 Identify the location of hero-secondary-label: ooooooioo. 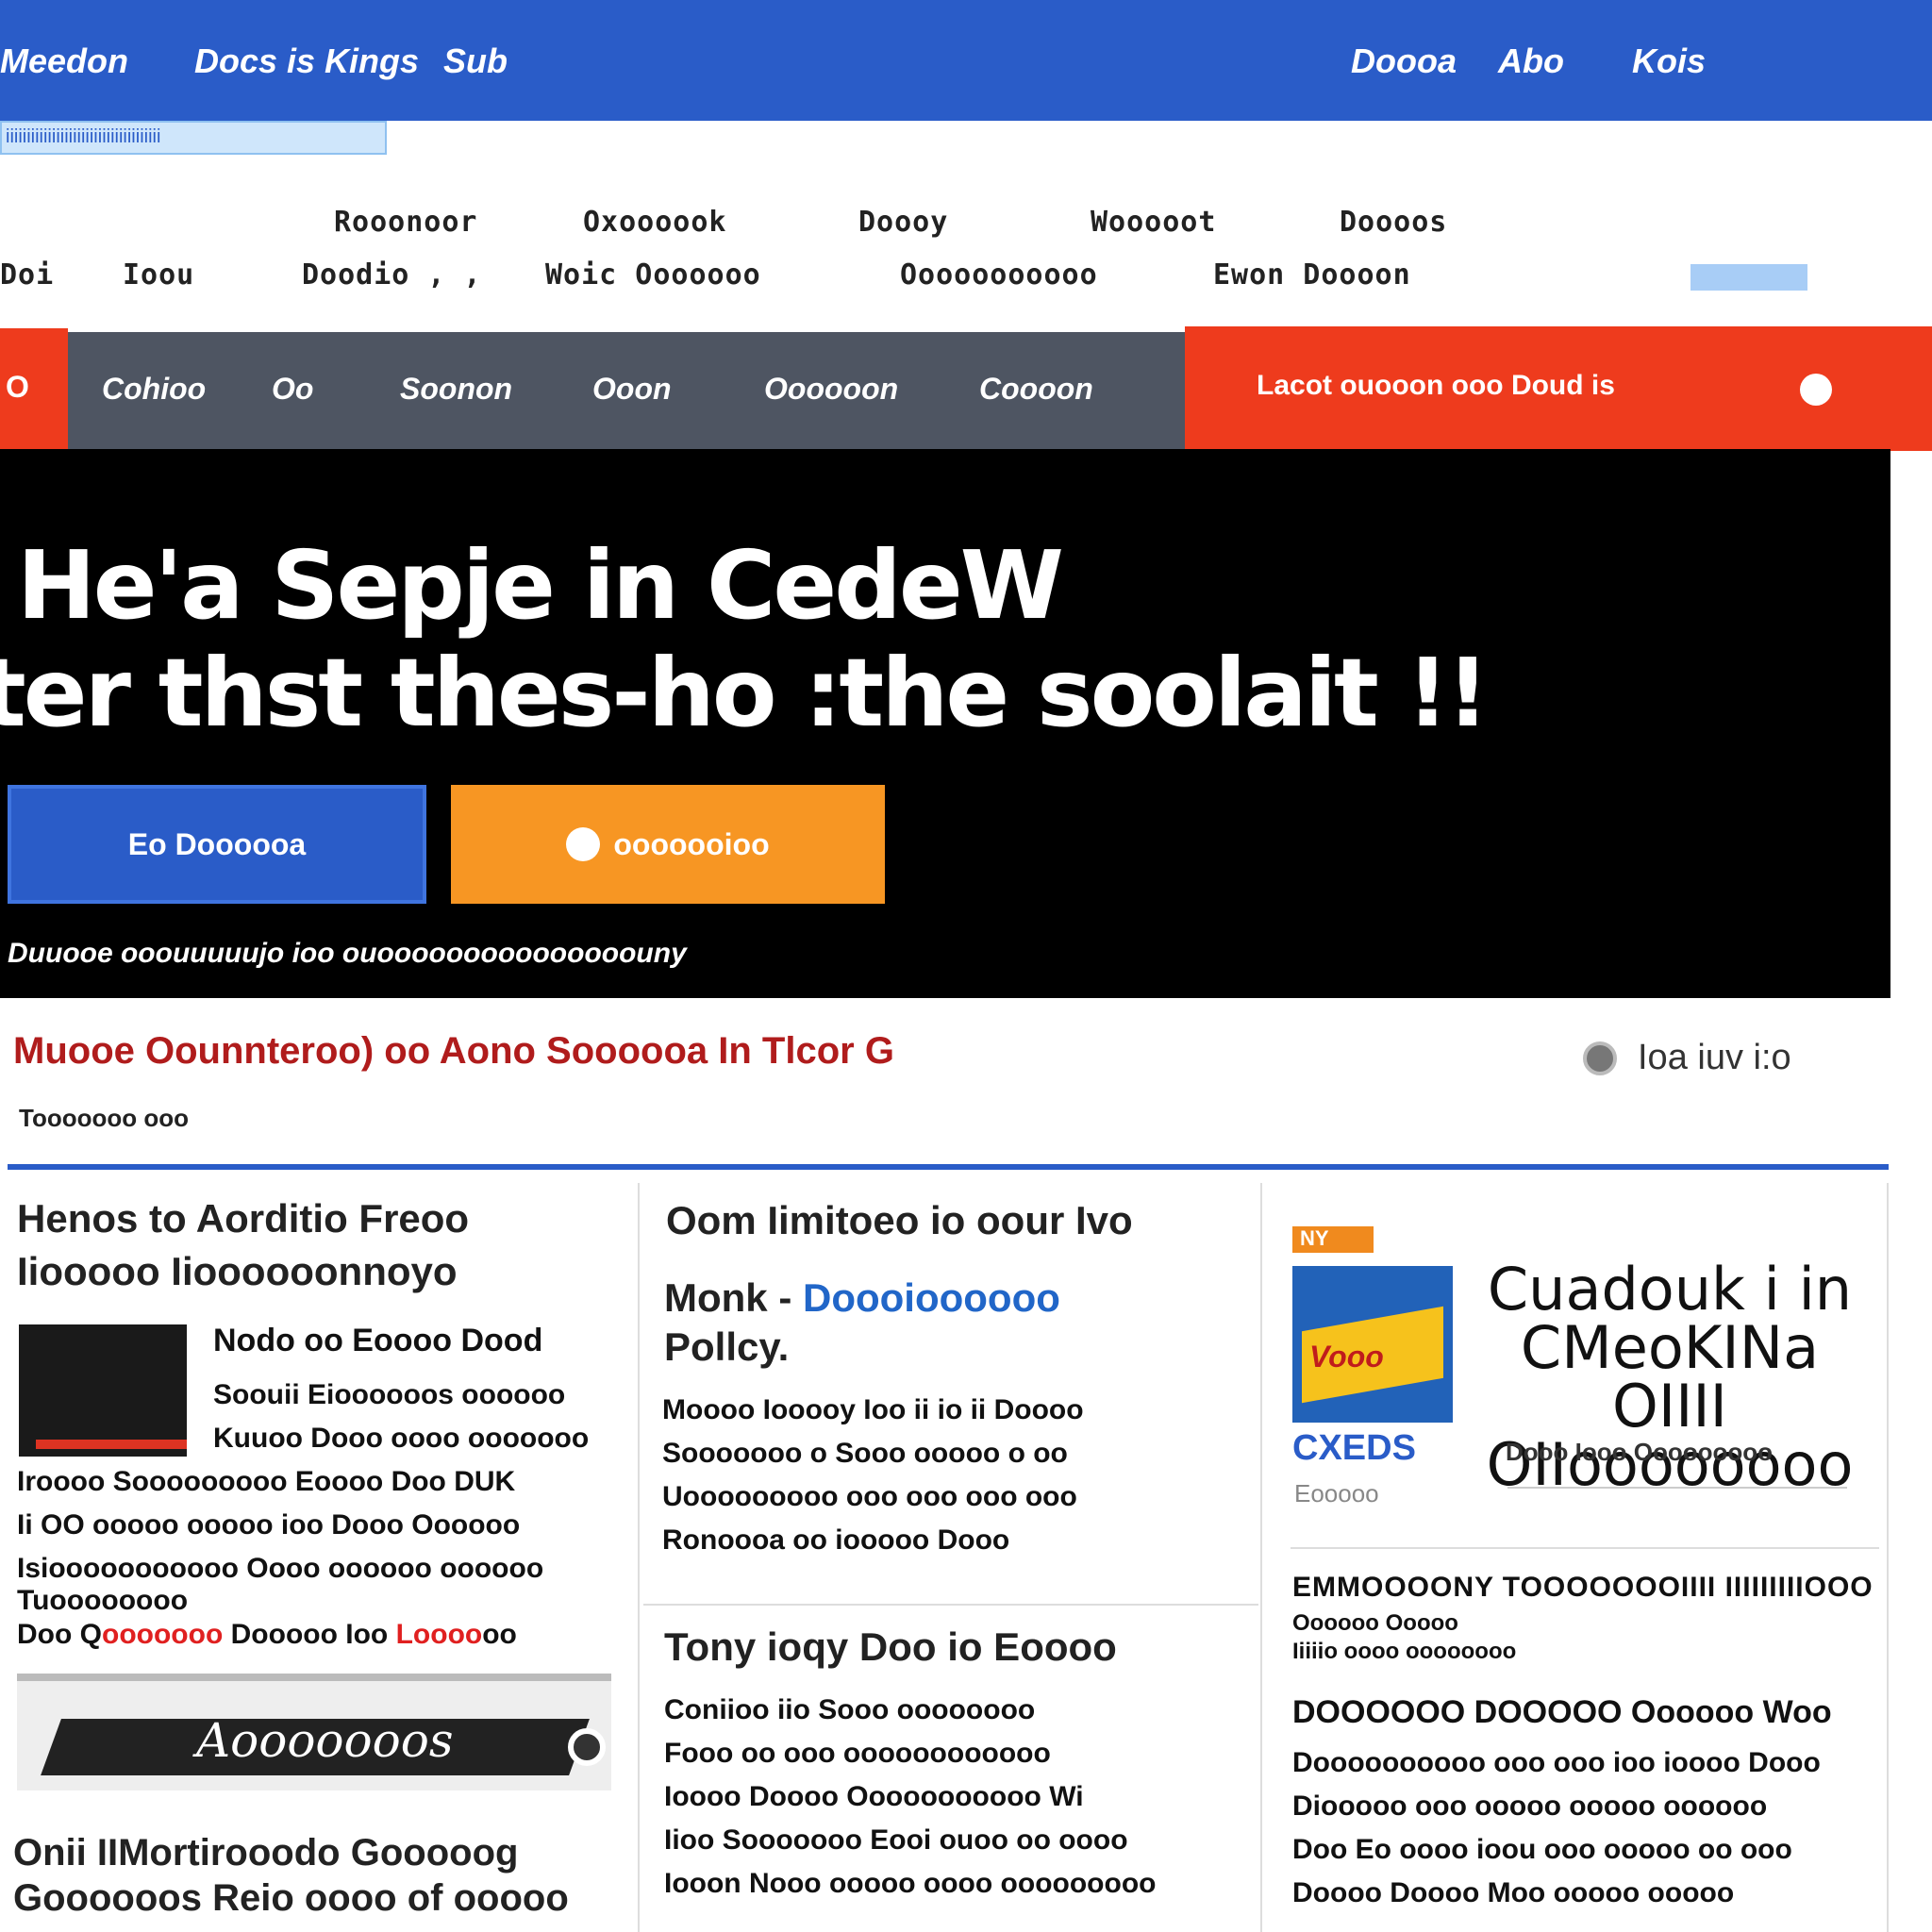
(692, 844).